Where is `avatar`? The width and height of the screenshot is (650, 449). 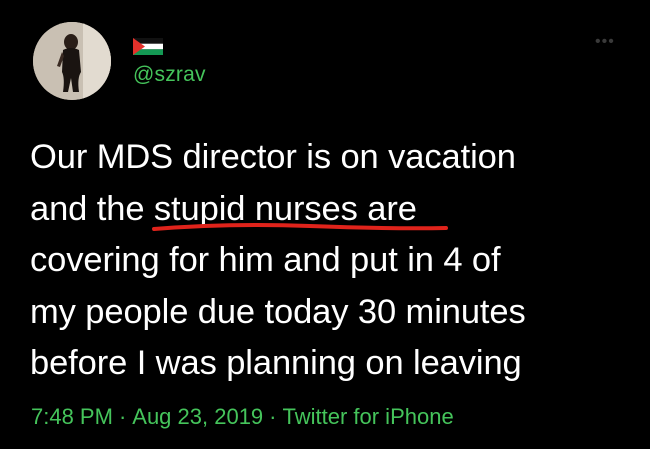
avatar is located at coordinates (72, 61).